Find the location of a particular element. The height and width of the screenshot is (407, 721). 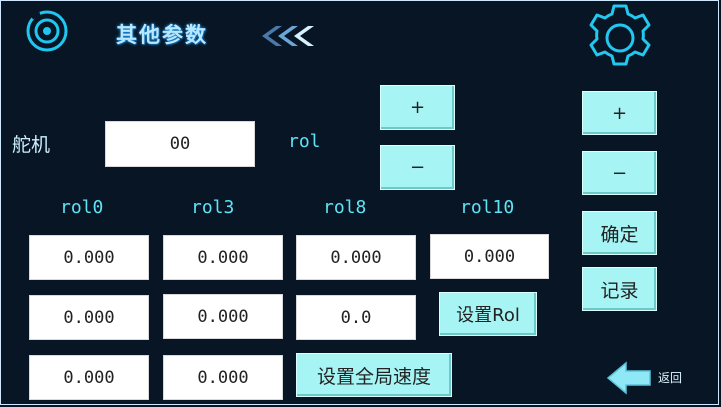

set-global-speed-button: 设置全局速度 is located at coordinates (374, 375).